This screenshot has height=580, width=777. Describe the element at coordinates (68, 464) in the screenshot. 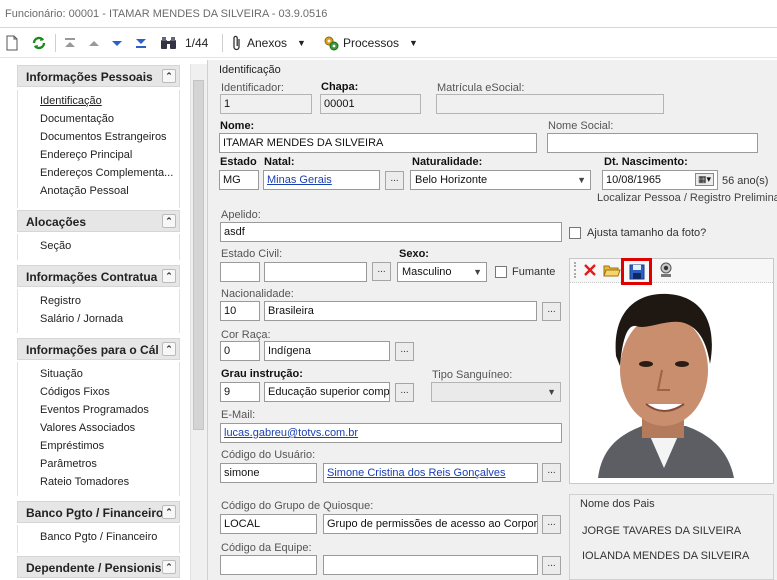

I see `sidebar-item-parametros: Parâmetros` at that location.